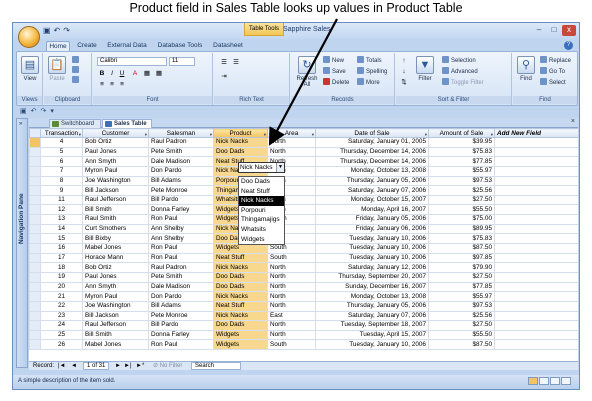  Describe the element at coordinates (291, 133) in the screenshot. I see `column-header: Area ▾` at that location.